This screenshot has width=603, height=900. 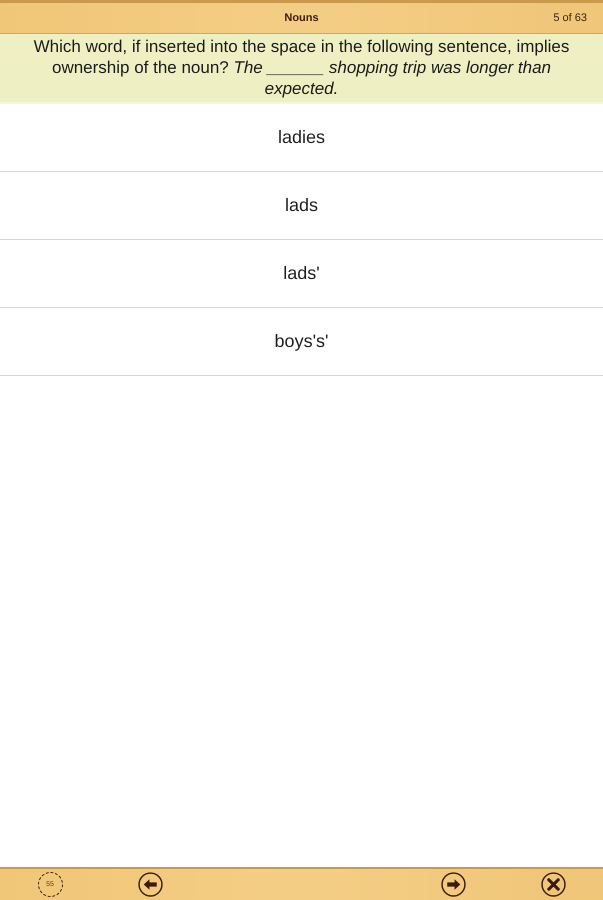 I want to click on close-icon, so click(x=553, y=884).